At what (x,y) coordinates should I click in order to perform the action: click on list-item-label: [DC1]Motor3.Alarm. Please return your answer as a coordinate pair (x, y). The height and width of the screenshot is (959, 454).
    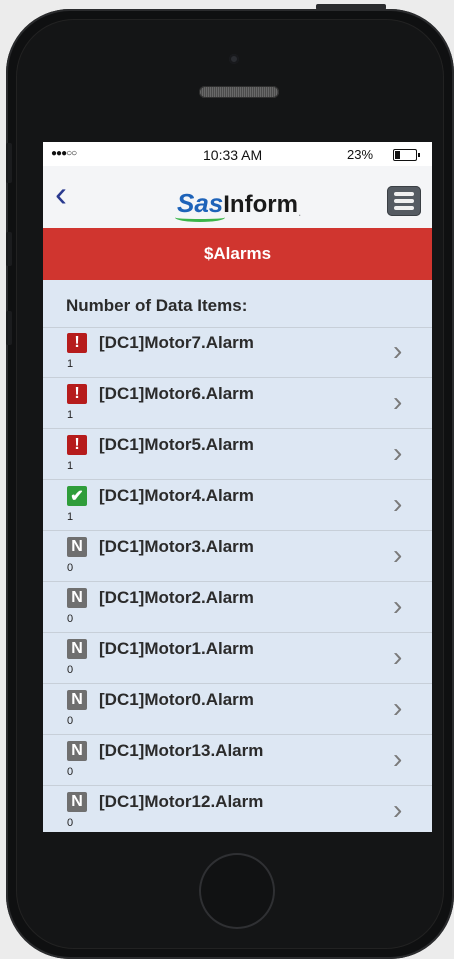
    Looking at the image, I should click on (176, 546).